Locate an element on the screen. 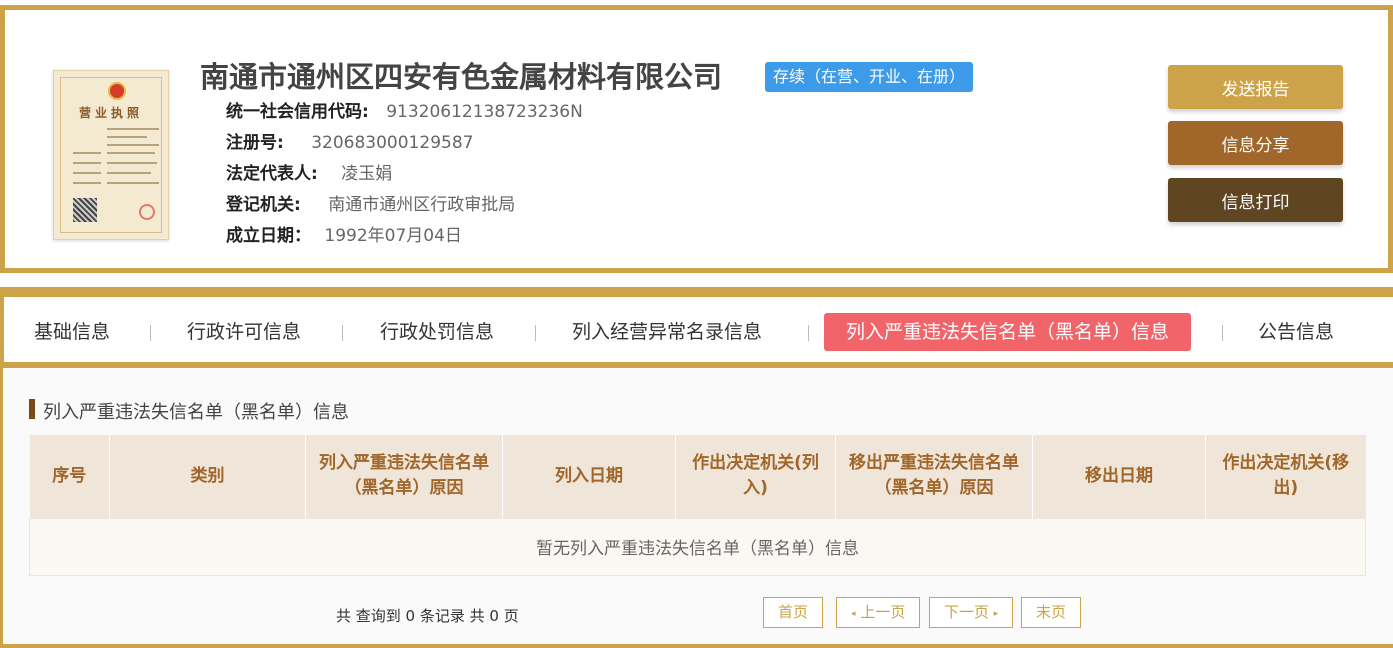 The image size is (1393, 648). registration-number-row: 注册号: 320683000129587 is located at coordinates (349, 140).